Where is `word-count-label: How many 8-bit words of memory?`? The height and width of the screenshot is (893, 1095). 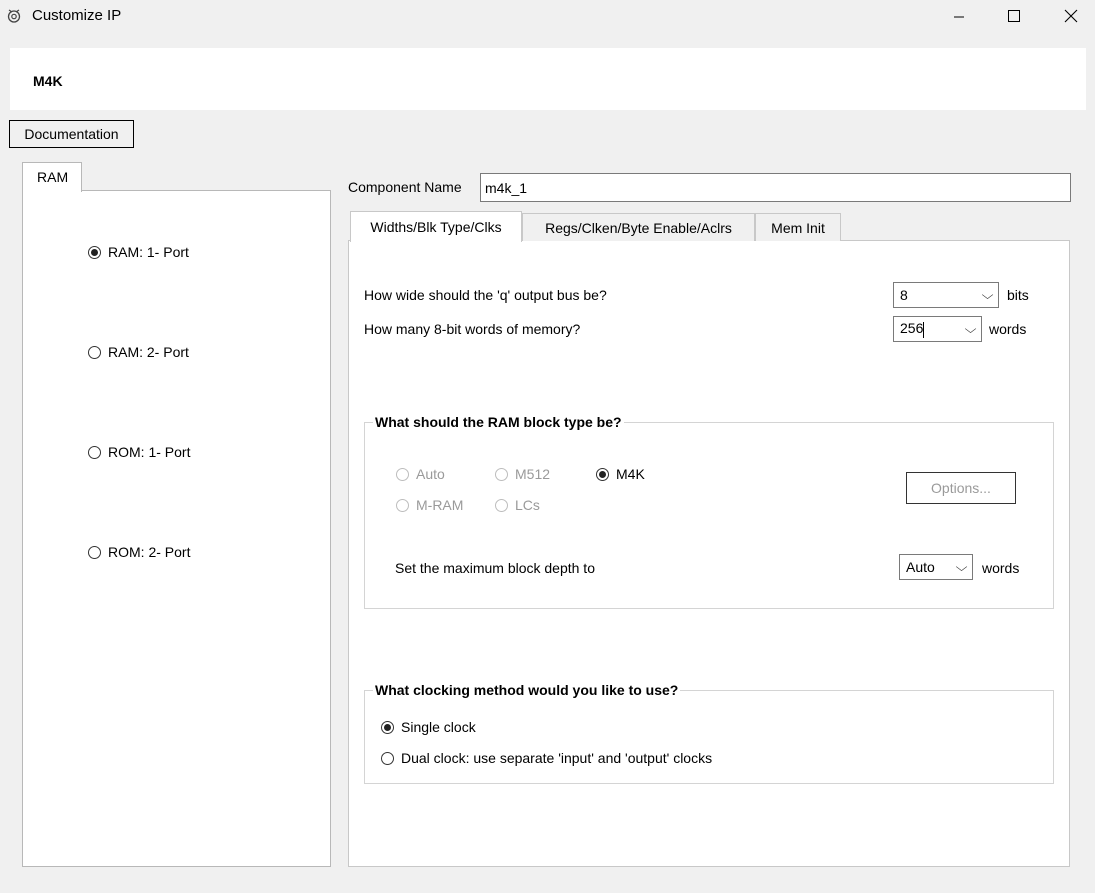
word-count-label: How many 8-bit words of memory? is located at coordinates (472, 329).